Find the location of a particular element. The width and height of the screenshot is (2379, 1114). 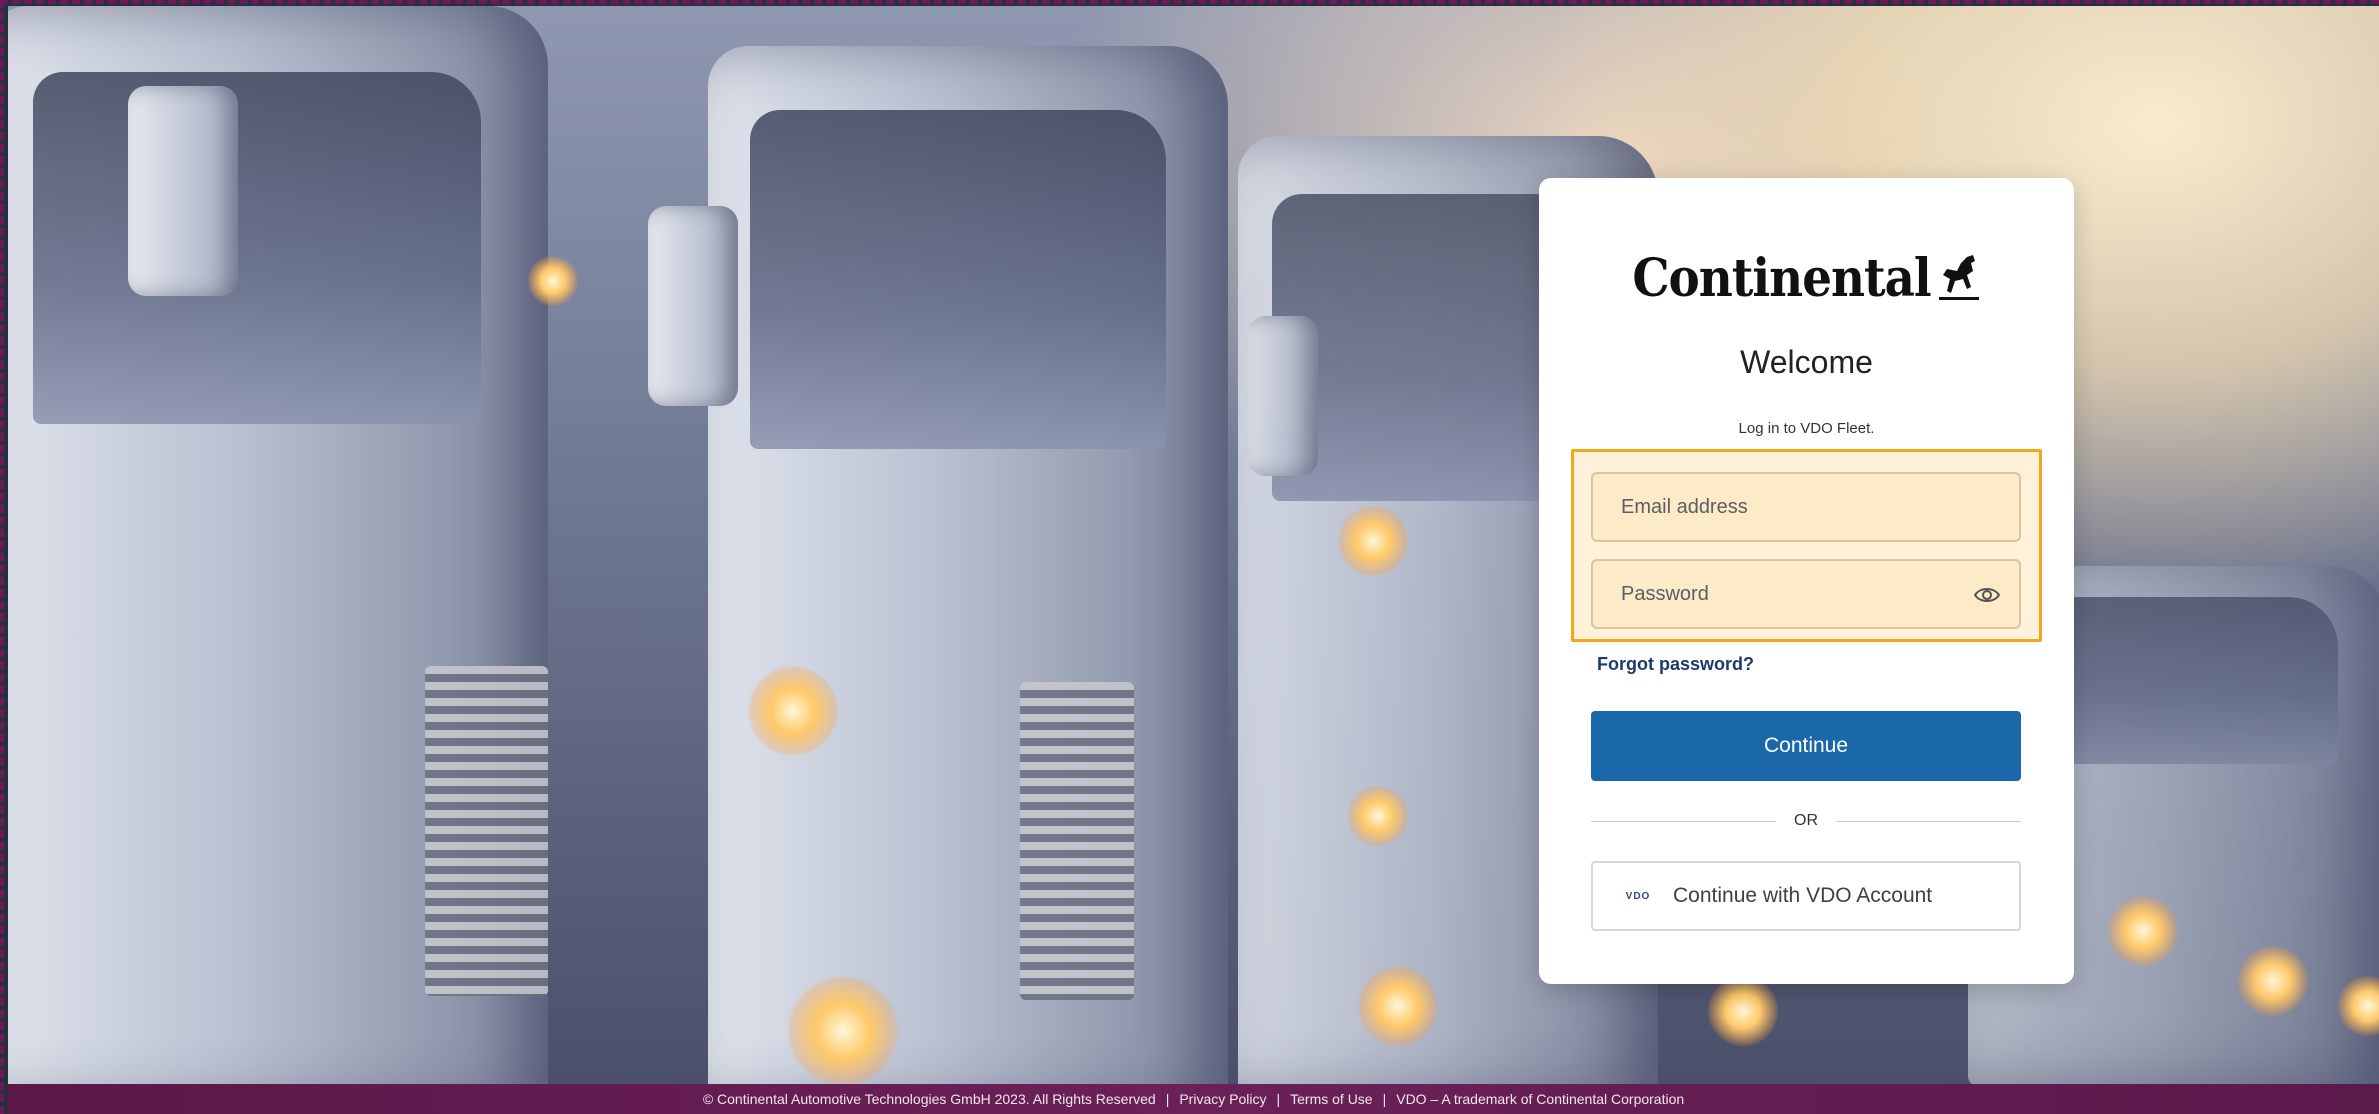

brand-logo: Continental is located at coordinates (1806, 278).